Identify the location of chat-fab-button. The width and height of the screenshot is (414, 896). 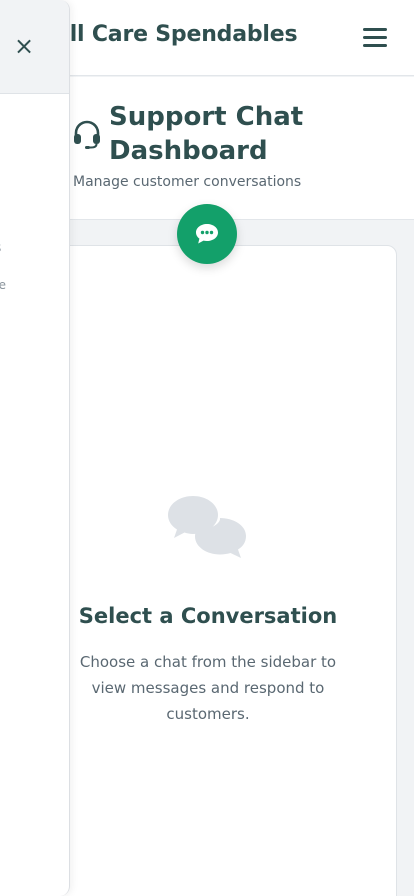
(207, 234).